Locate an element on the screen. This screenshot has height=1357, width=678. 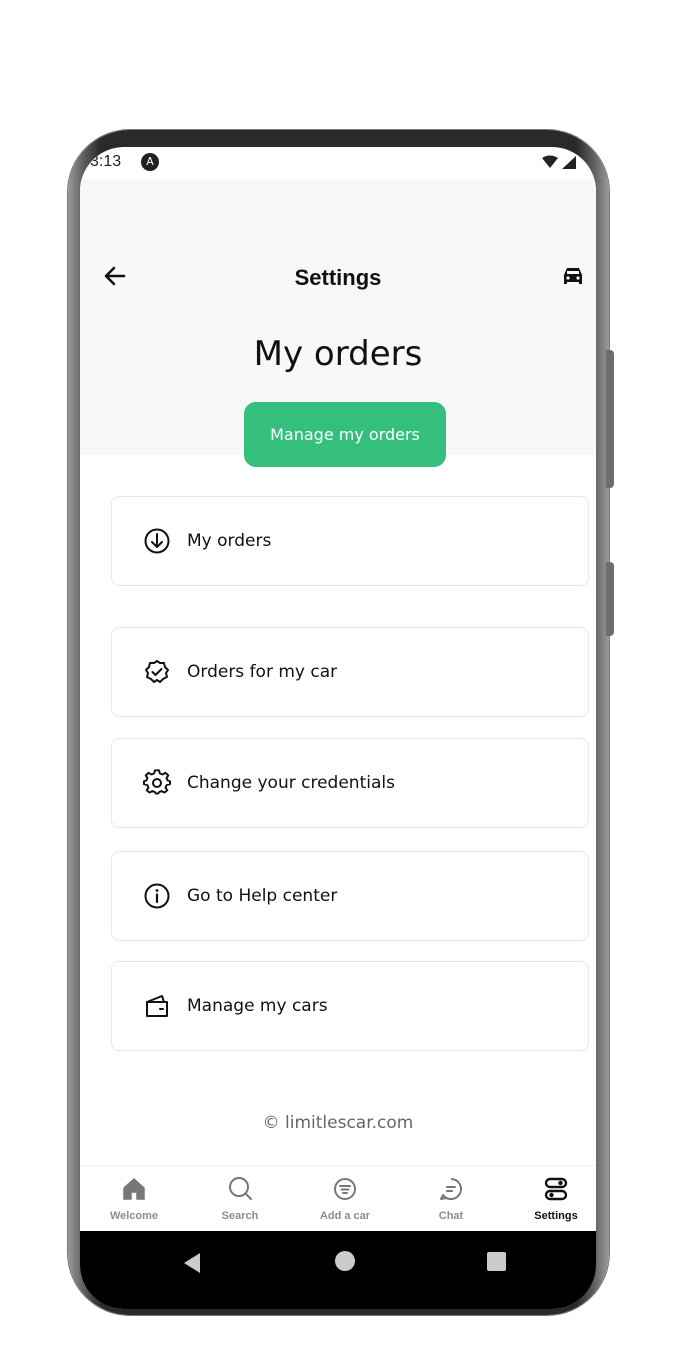
filter-circle-icon is located at coordinates (345, 1189).